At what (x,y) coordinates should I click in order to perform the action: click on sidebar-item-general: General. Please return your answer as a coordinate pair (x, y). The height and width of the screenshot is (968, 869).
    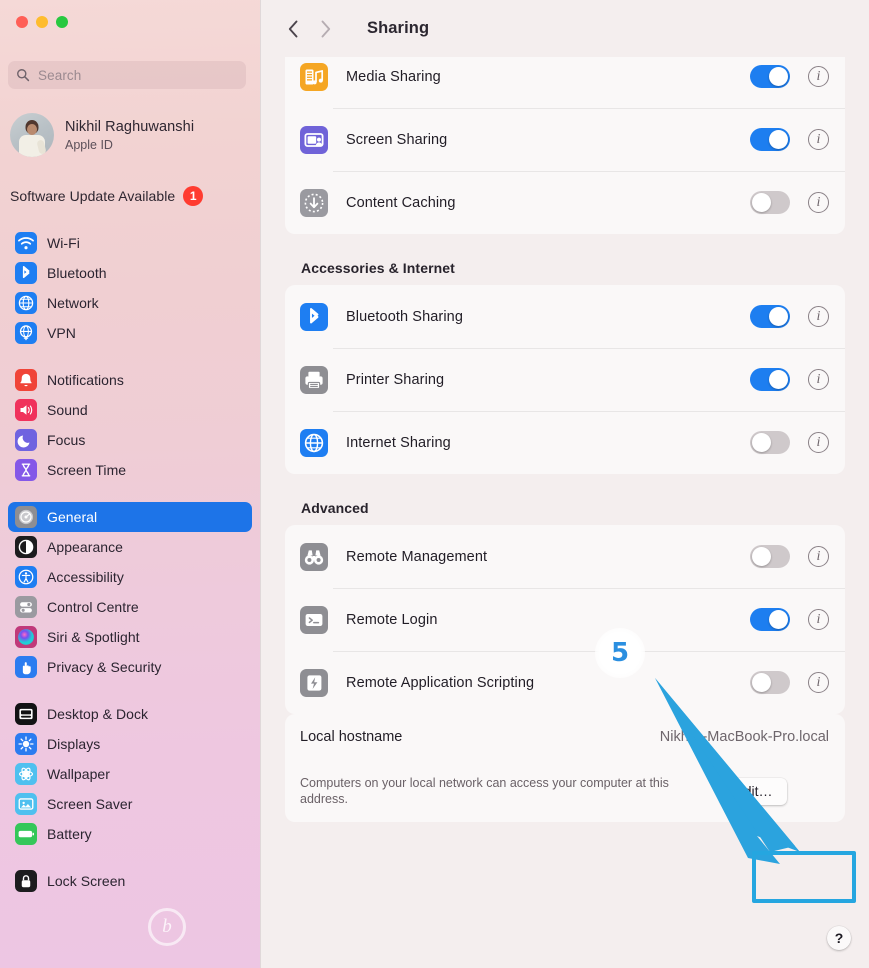
    Looking at the image, I should click on (130, 517).